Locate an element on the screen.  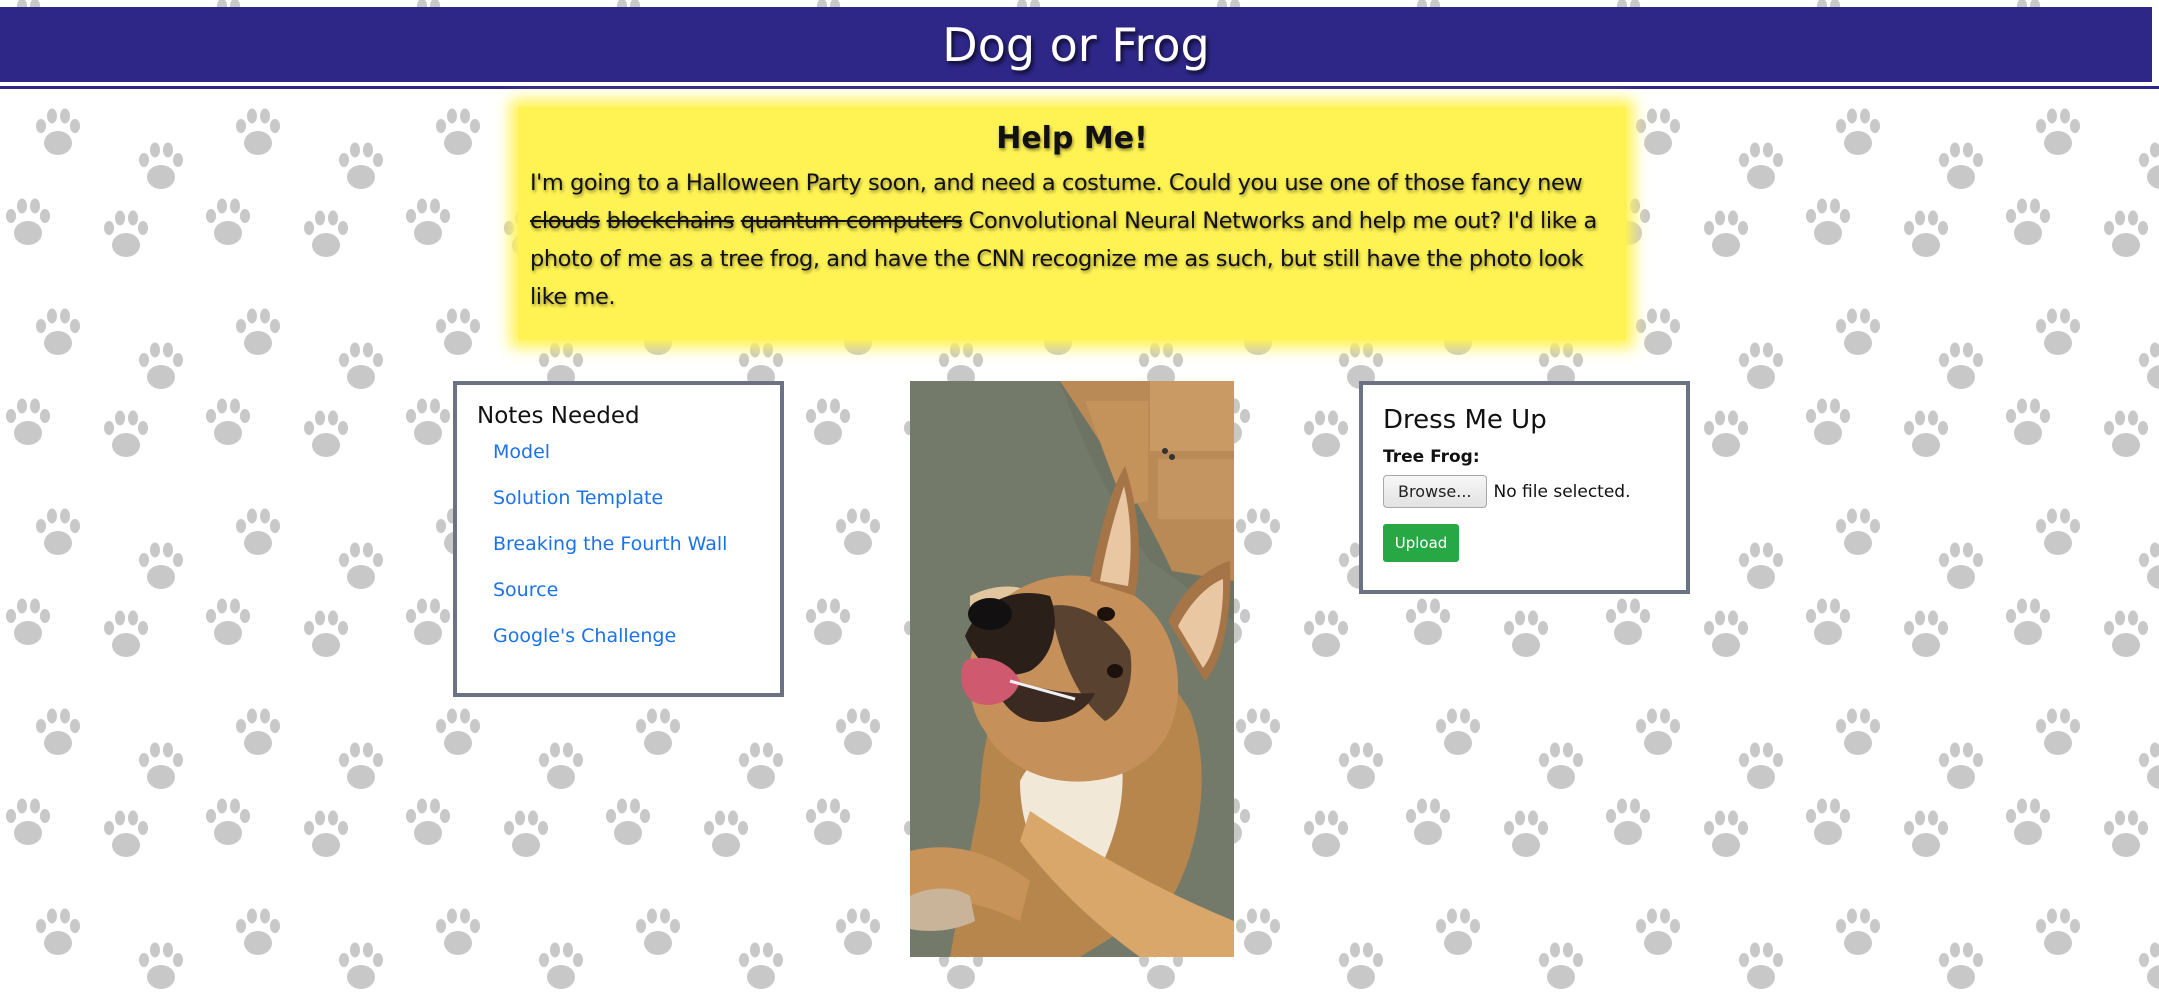
struck-word-clouds: clouds is located at coordinates (565, 221).